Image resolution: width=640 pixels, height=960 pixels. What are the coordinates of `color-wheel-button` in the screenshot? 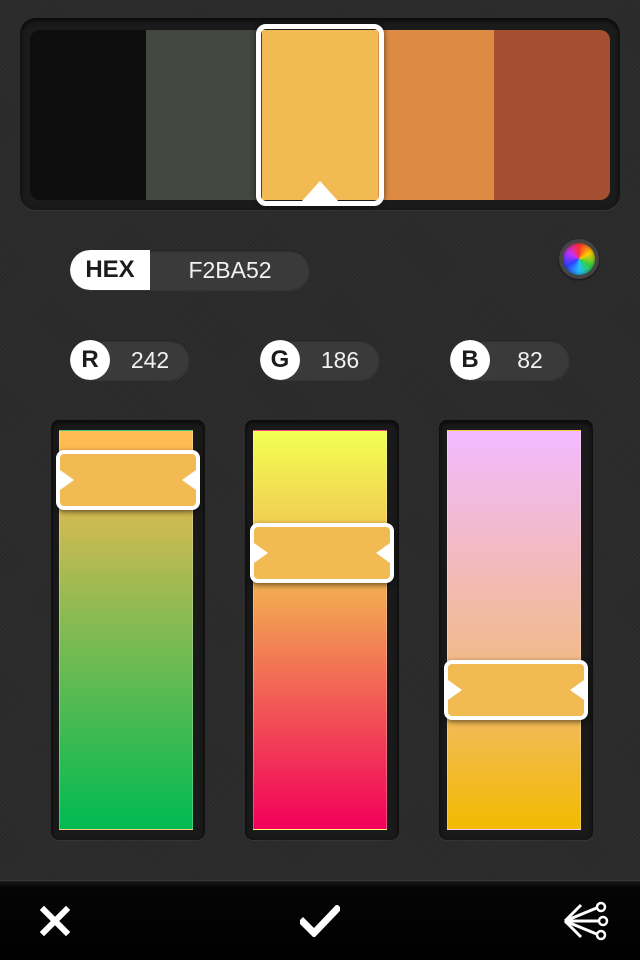 It's located at (579, 259).